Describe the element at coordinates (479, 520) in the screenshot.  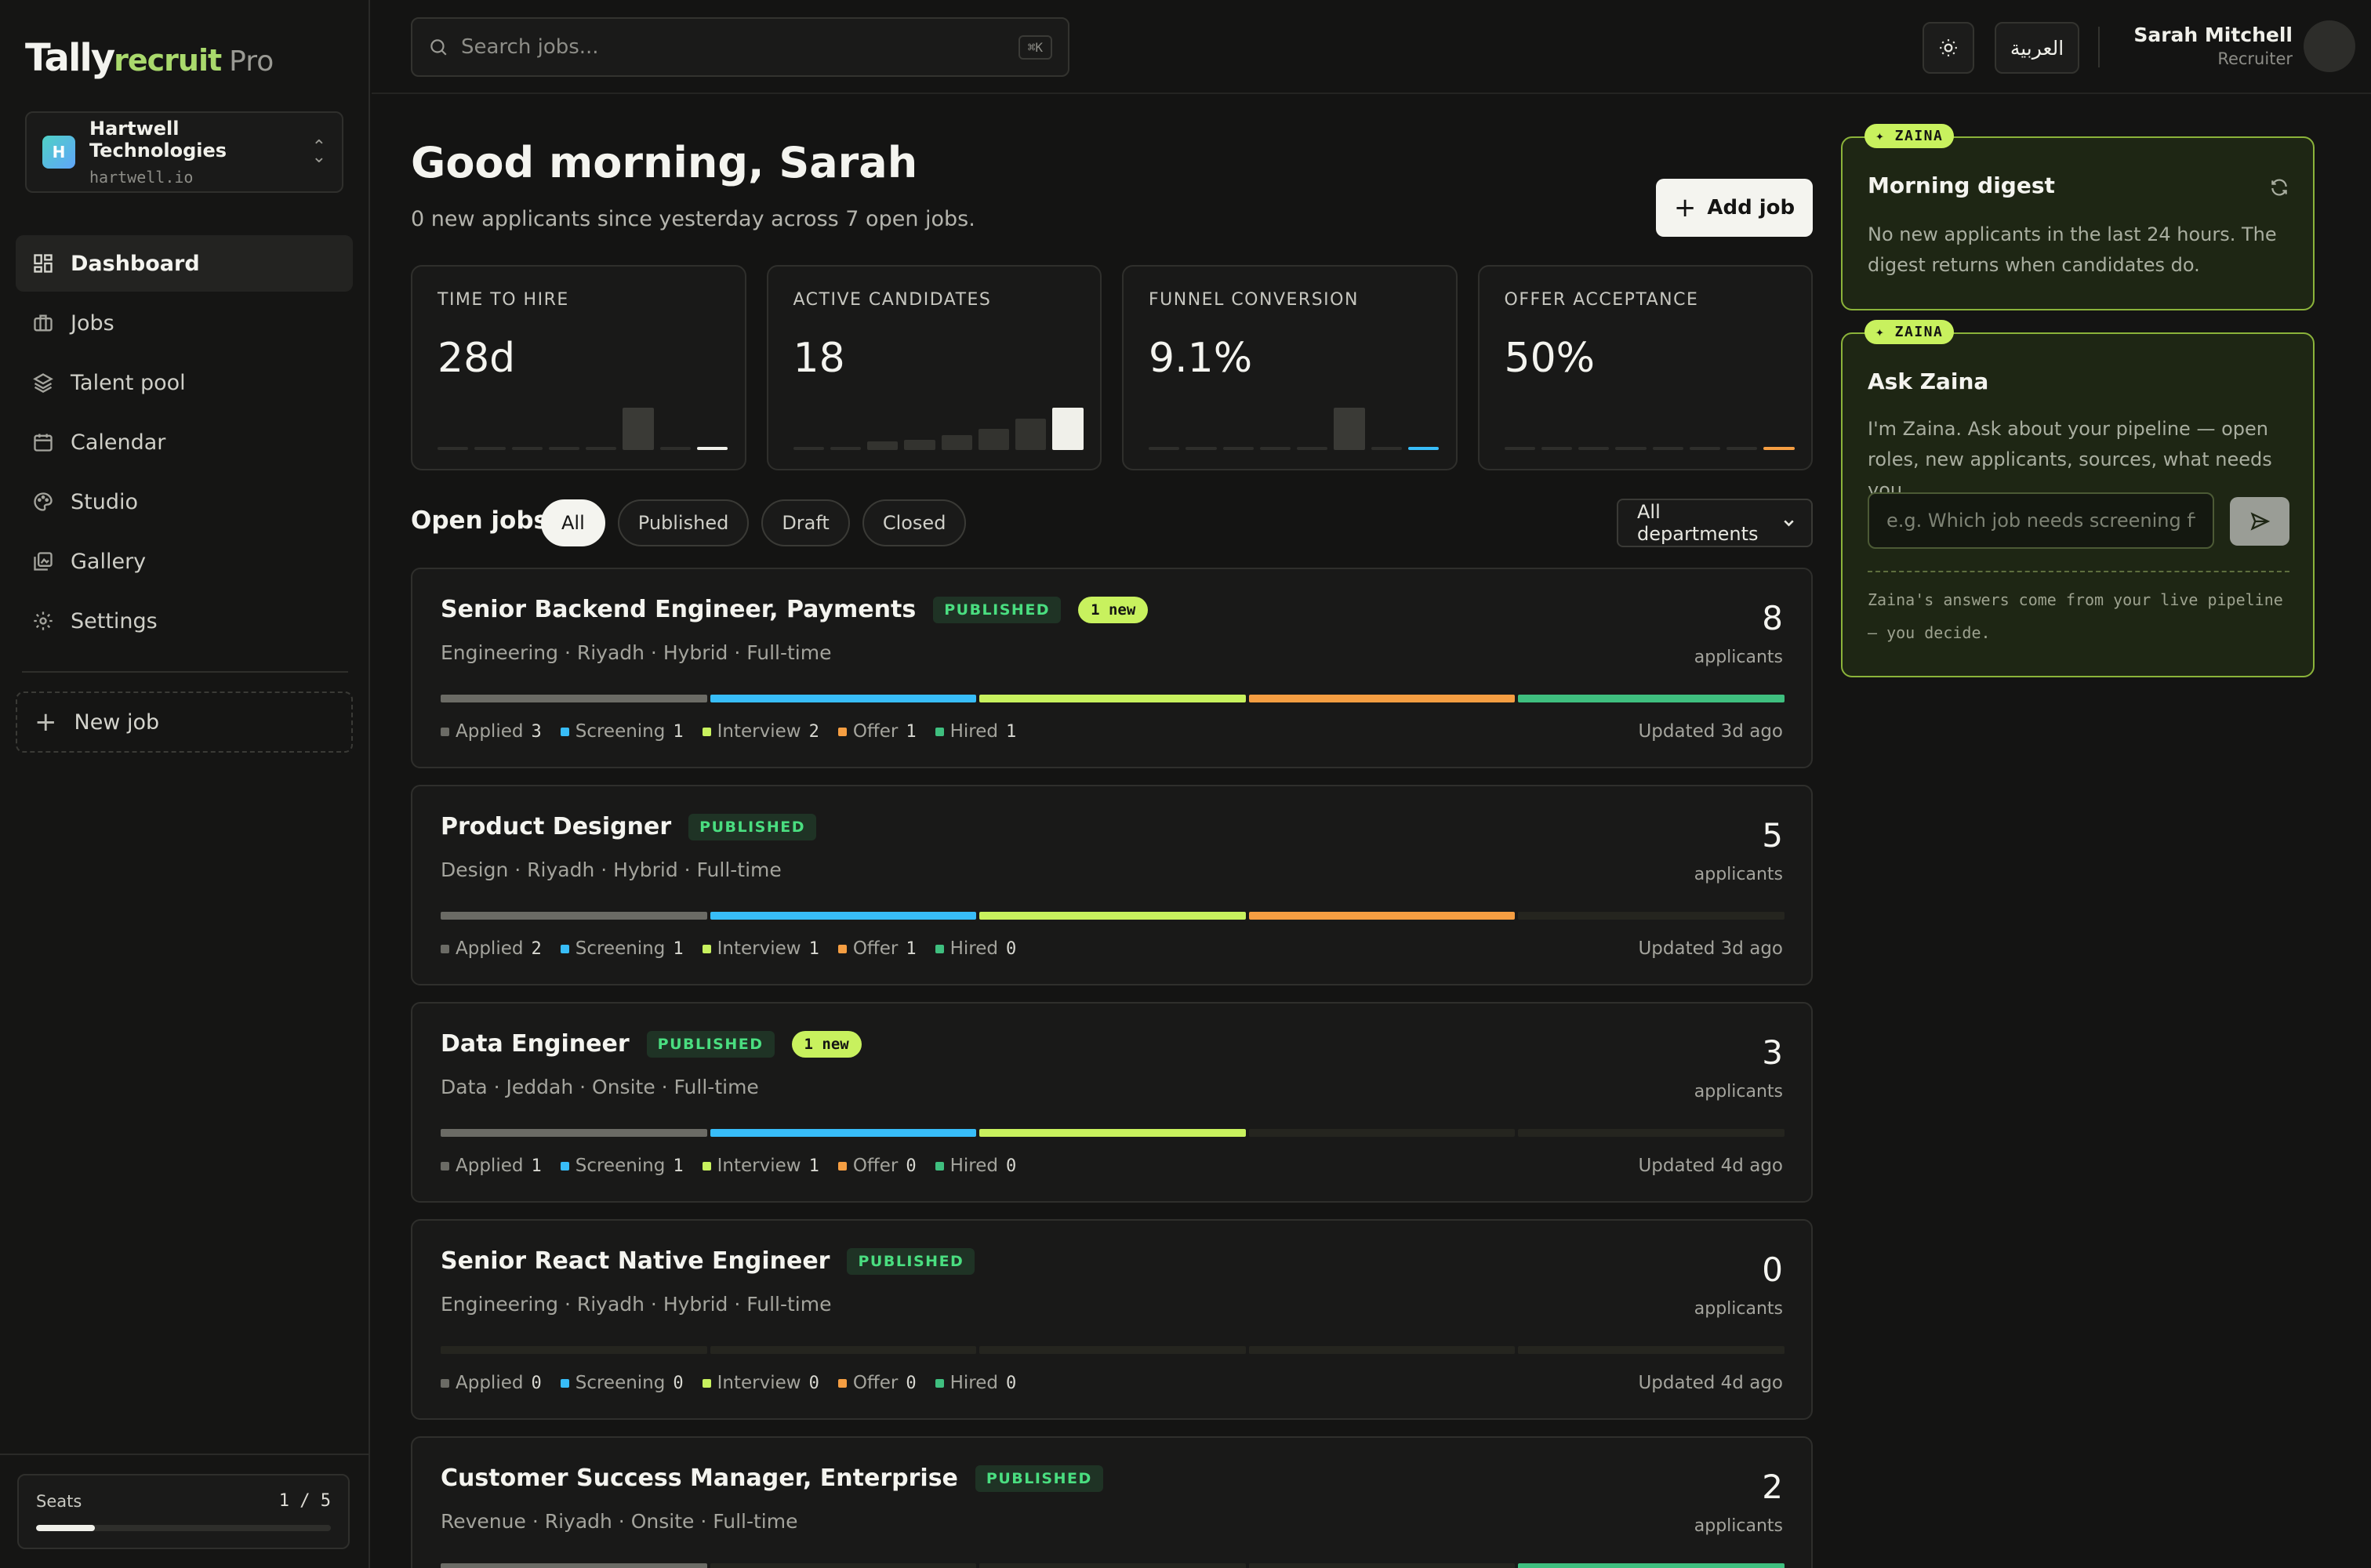
I see `open-jobs-heading: Open jobs` at that location.